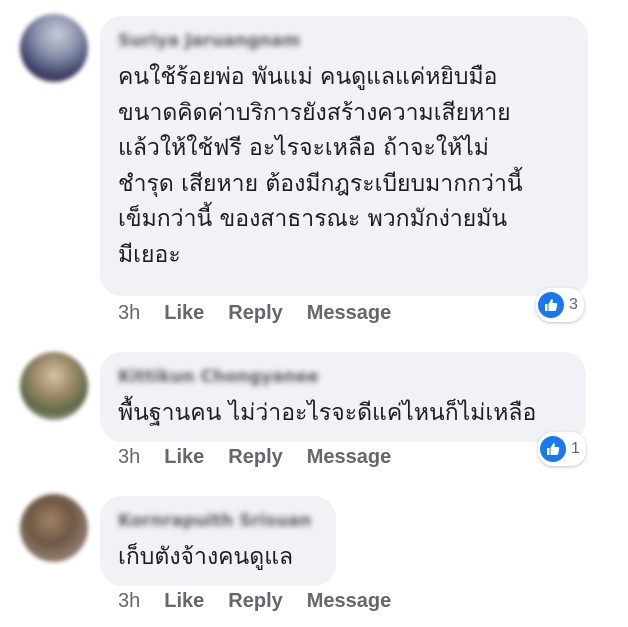 The width and height of the screenshot is (628, 627). What do you see at coordinates (341, 377) in the screenshot?
I see `comment-author: Kittikun Chongyanee` at bounding box center [341, 377].